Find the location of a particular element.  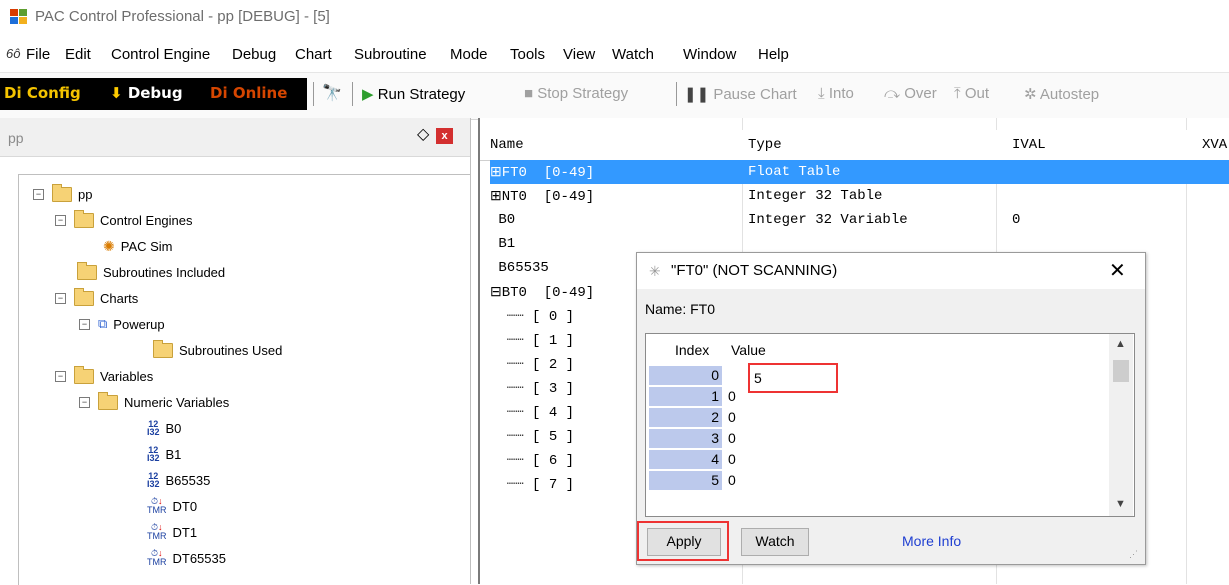

config-mode-button: Di Config is located at coordinates (42, 93).